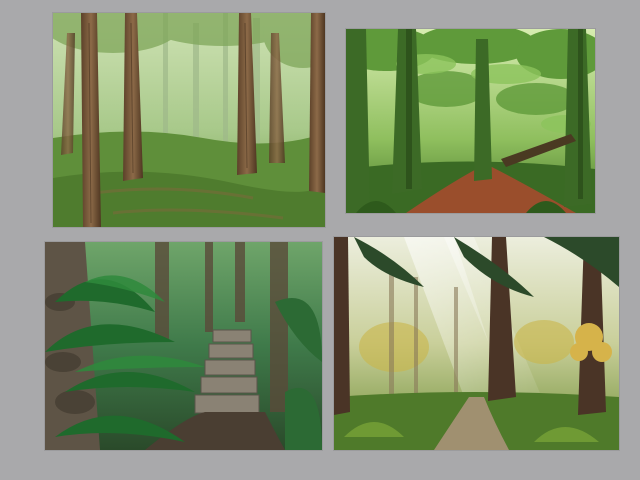 Image resolution: width=640 pixels, height=480 pixels. I want to click on mossy-forest-path-painting, so click(470, 121).